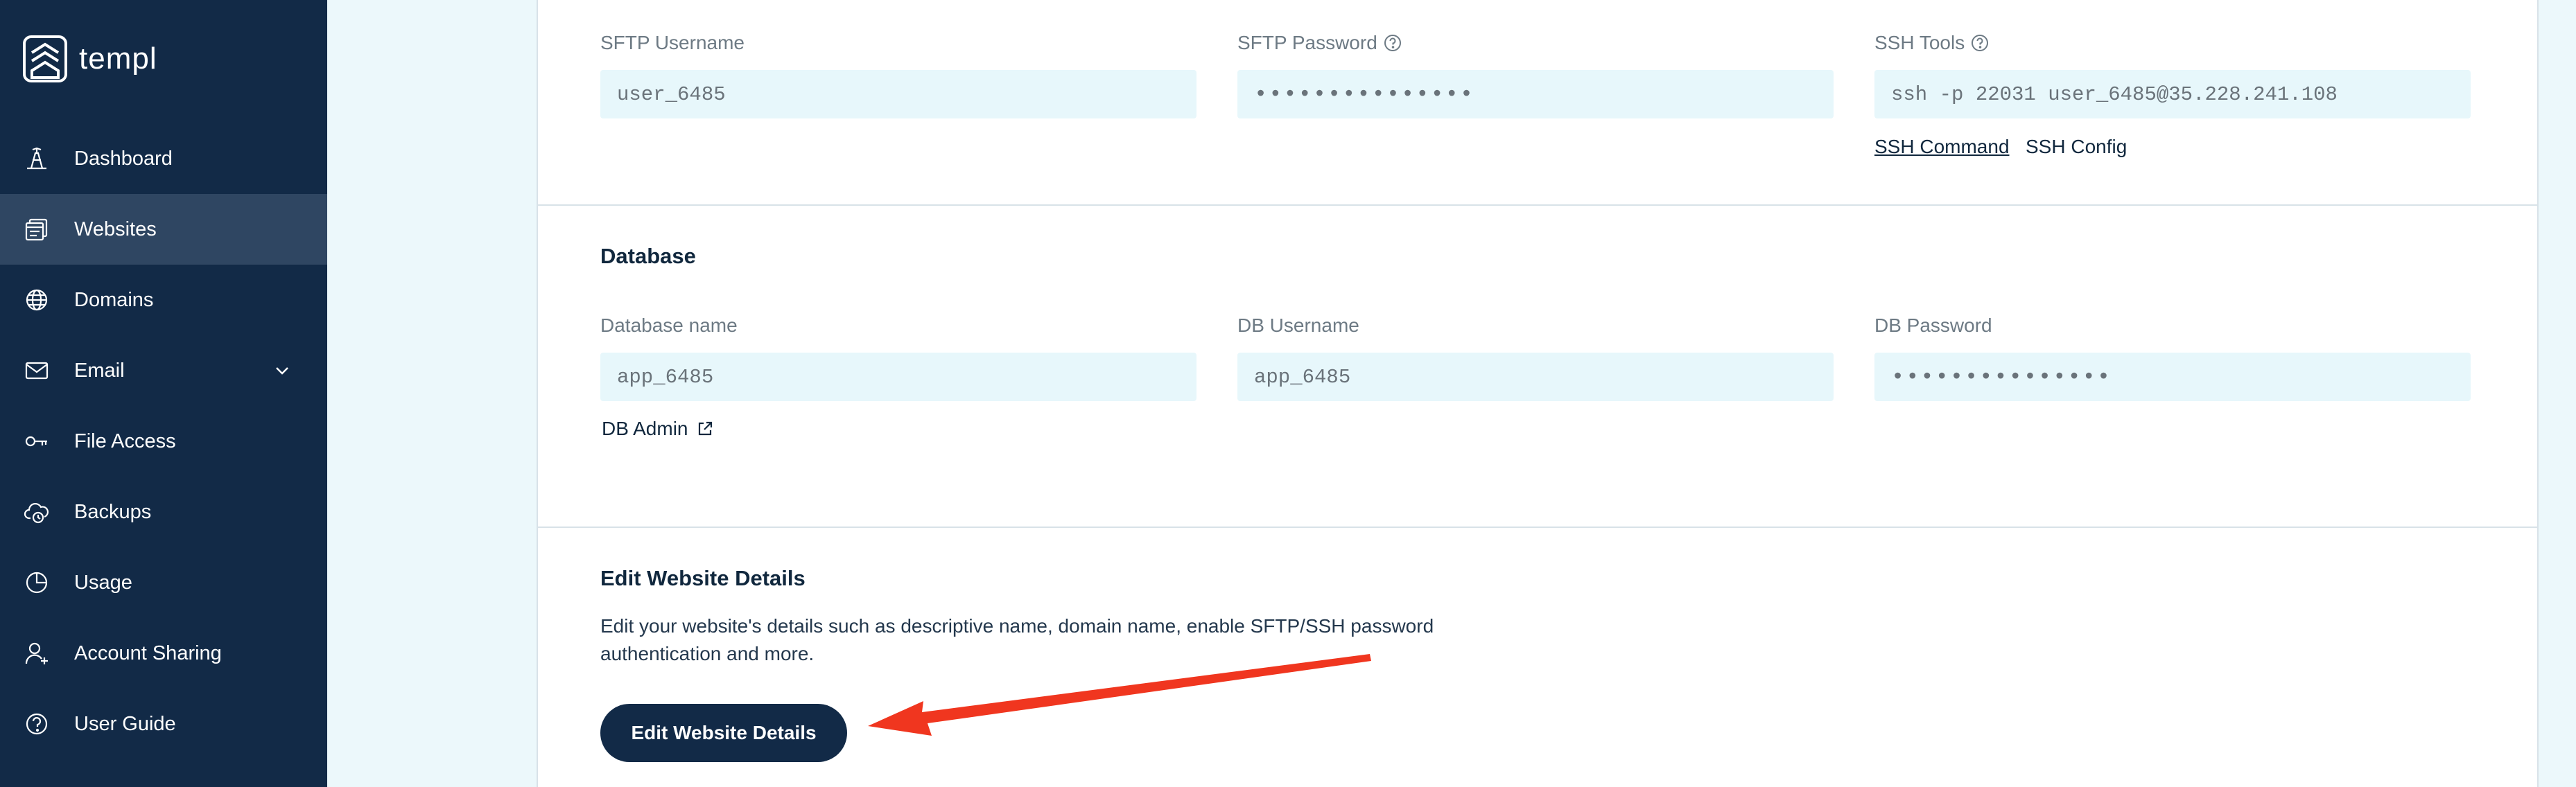 This screenshot has height=787, width=2576. I want to click on user-plus-icon, so click(36, 653).